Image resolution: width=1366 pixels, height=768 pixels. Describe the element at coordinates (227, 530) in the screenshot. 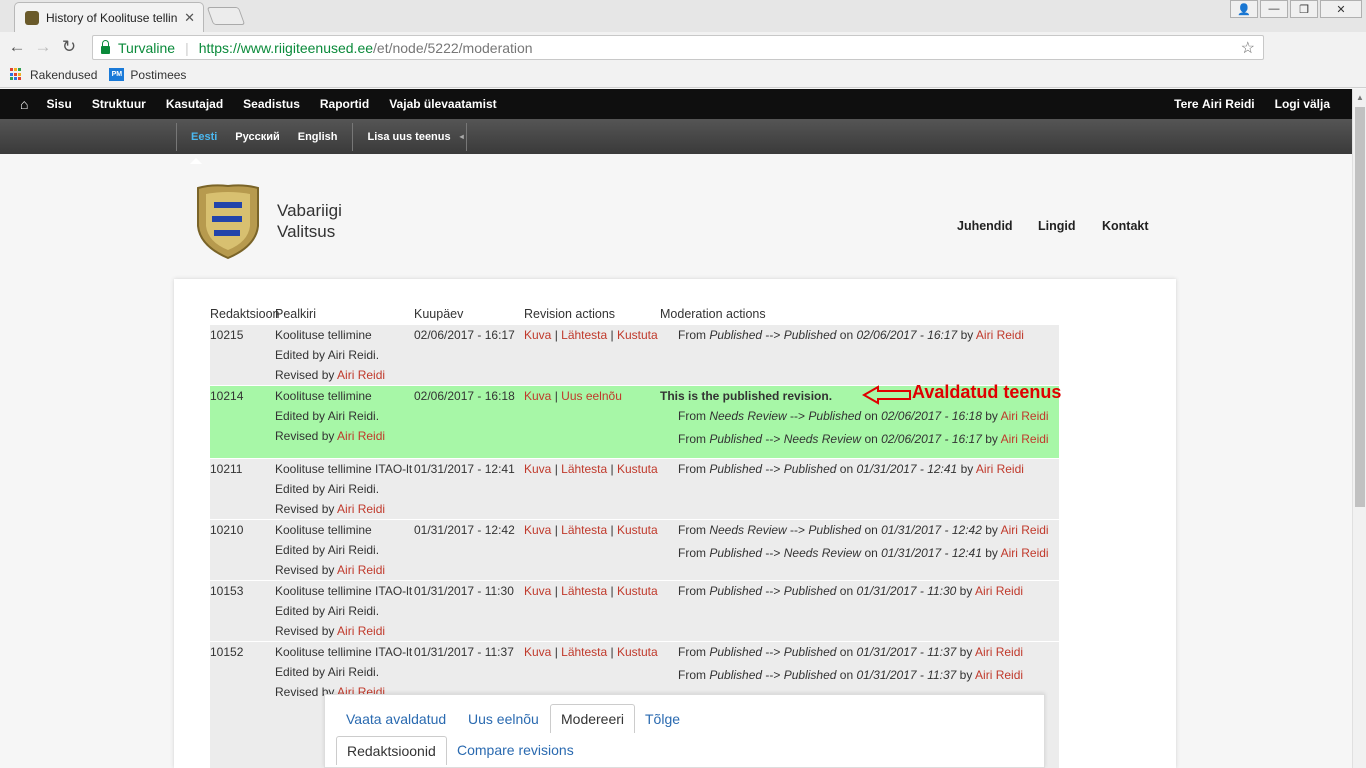

I see `revision-id: 10210` at that location.